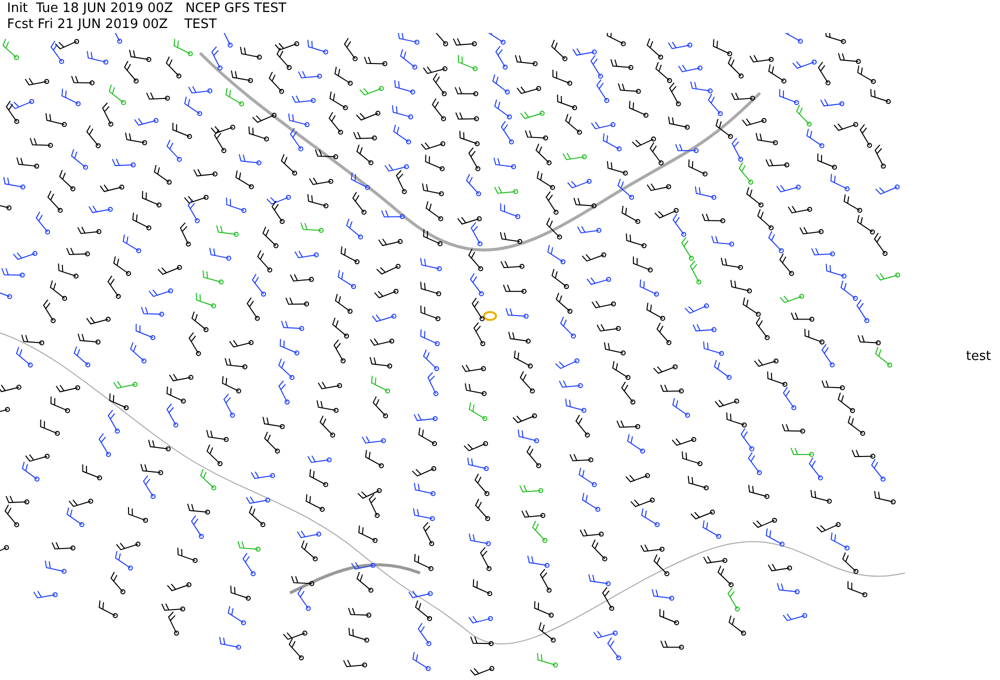  I want to click on side-label: test, so click(978, 356).